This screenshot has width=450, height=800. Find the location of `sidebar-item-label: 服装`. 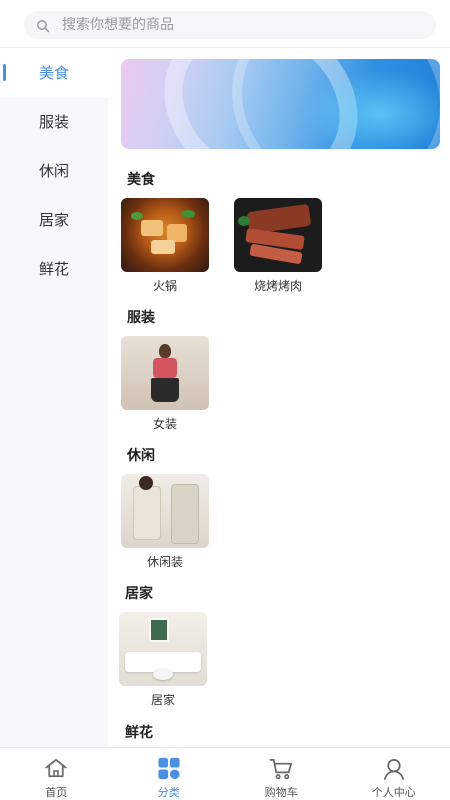

sidebar-item-label: 服装 is located at coordinates (53, 122).